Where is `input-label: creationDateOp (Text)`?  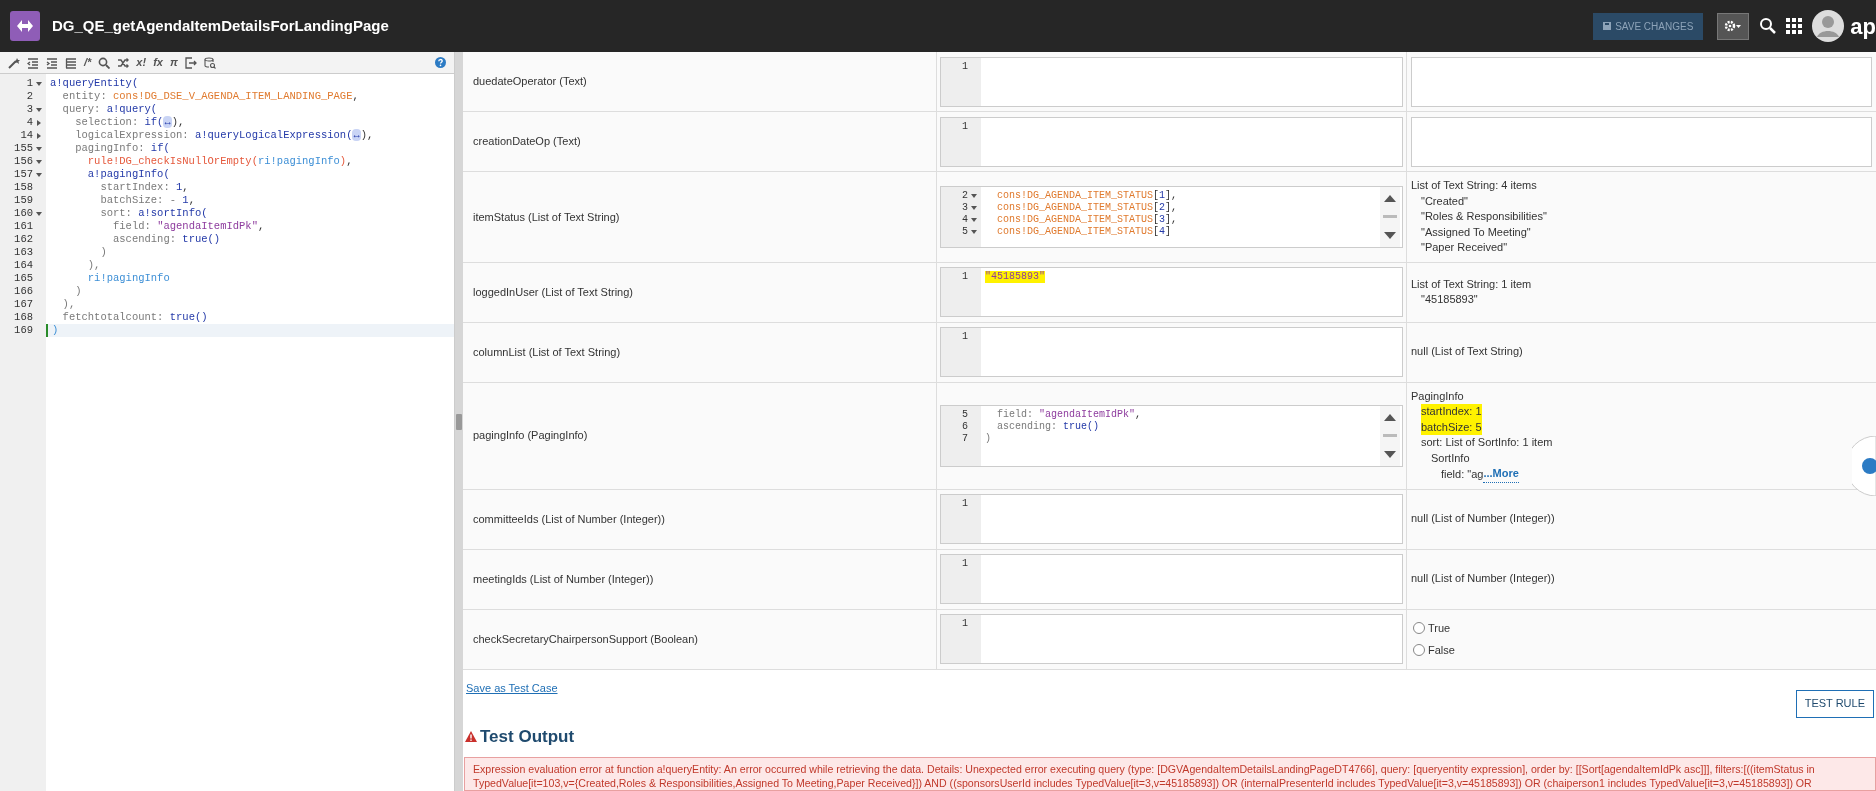 input-label: creationDateOp (Text) is located at coordinates (527, 142).